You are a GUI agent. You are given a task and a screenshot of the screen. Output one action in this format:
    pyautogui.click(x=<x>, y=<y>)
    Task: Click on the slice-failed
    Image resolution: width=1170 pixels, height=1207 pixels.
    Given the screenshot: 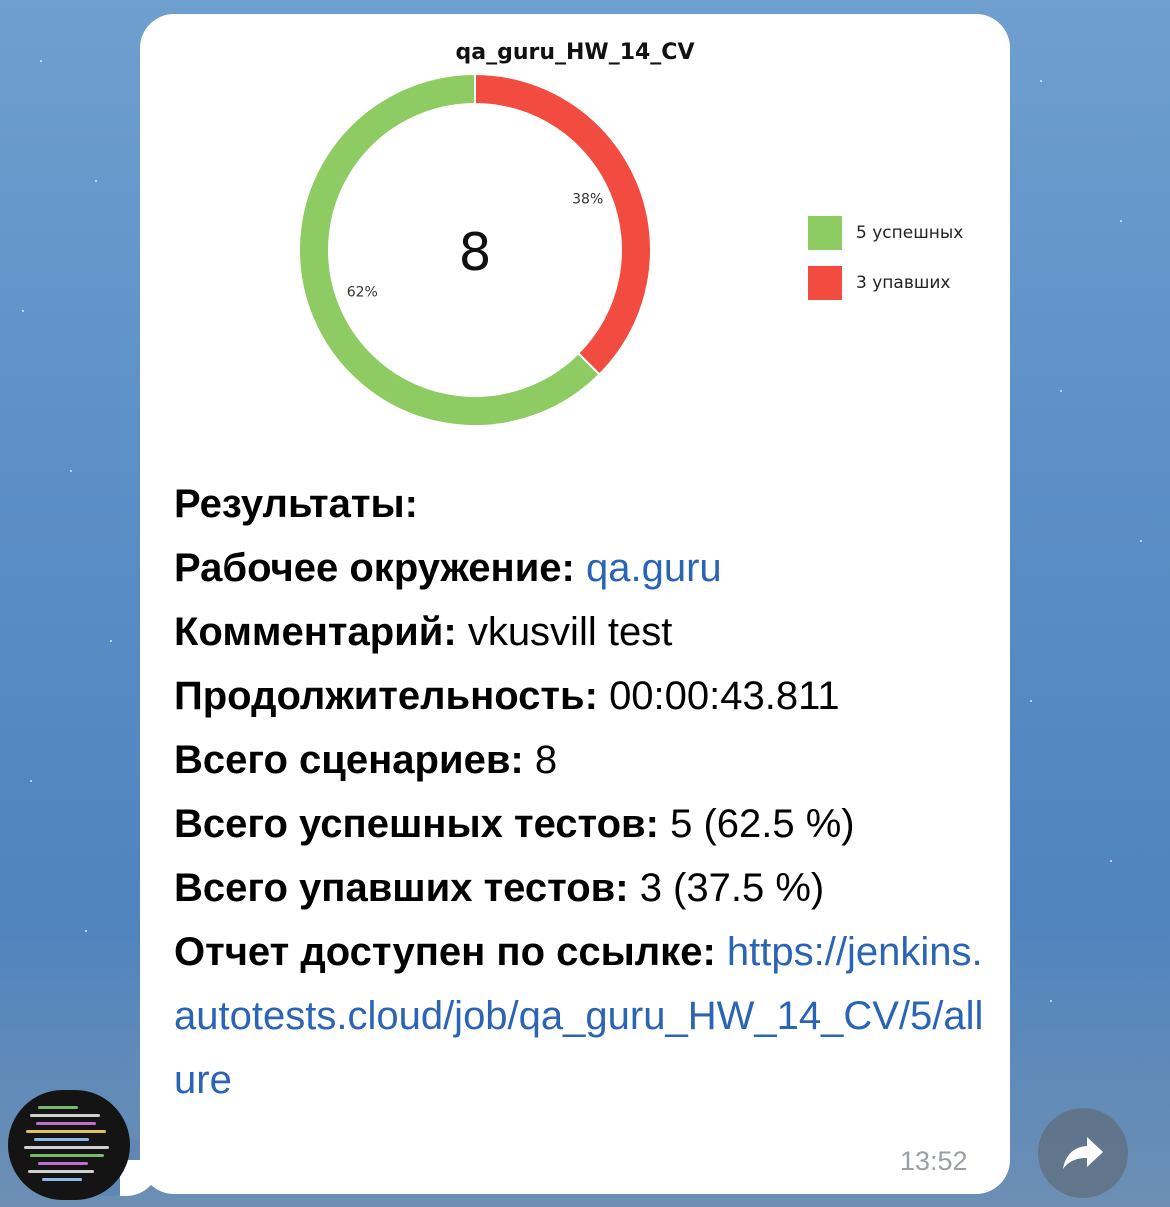 What is the action you would take?
    pyautogui.click(x=563, y=224)
    